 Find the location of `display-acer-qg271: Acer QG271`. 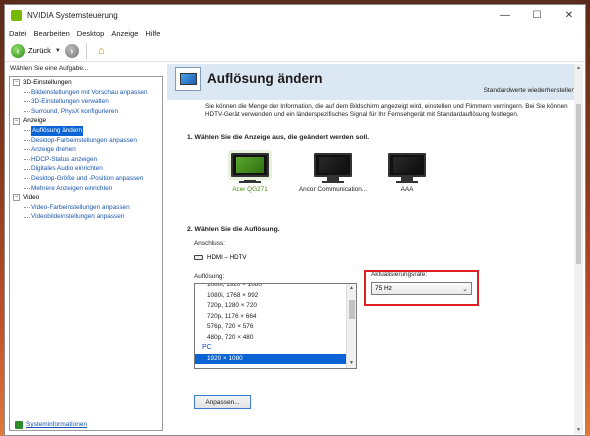

display-acer-qg271: Acer QG271 is located at coordinates (250, 173).